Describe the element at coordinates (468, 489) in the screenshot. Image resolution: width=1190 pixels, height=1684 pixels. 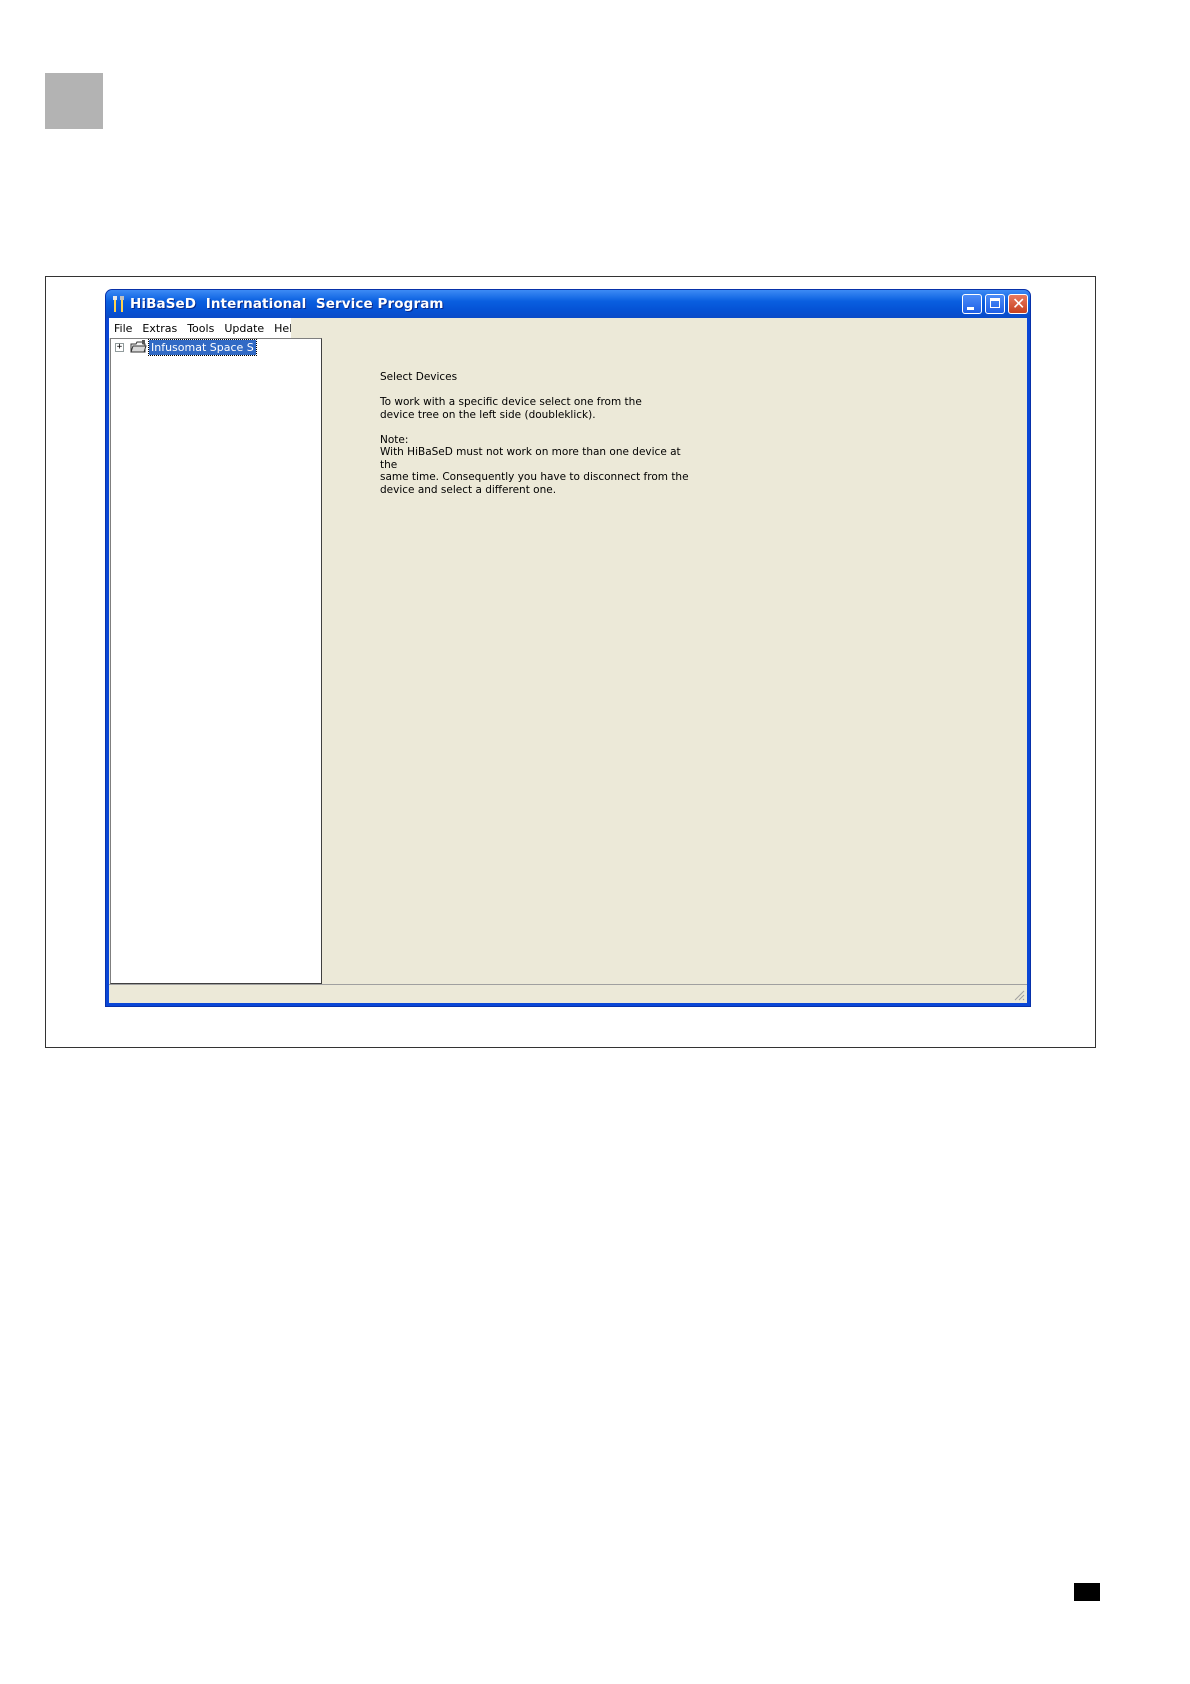
I see `note-line: device and select a different one.` at that location.